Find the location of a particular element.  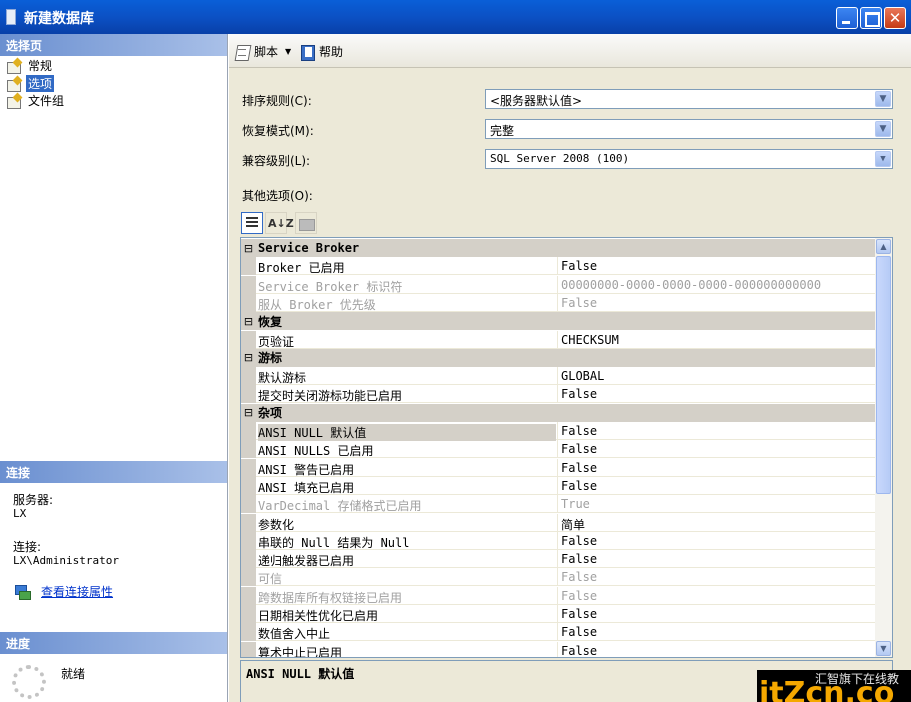

grid-row: 数值舍入中止 False is located at coordinates (558, 632).